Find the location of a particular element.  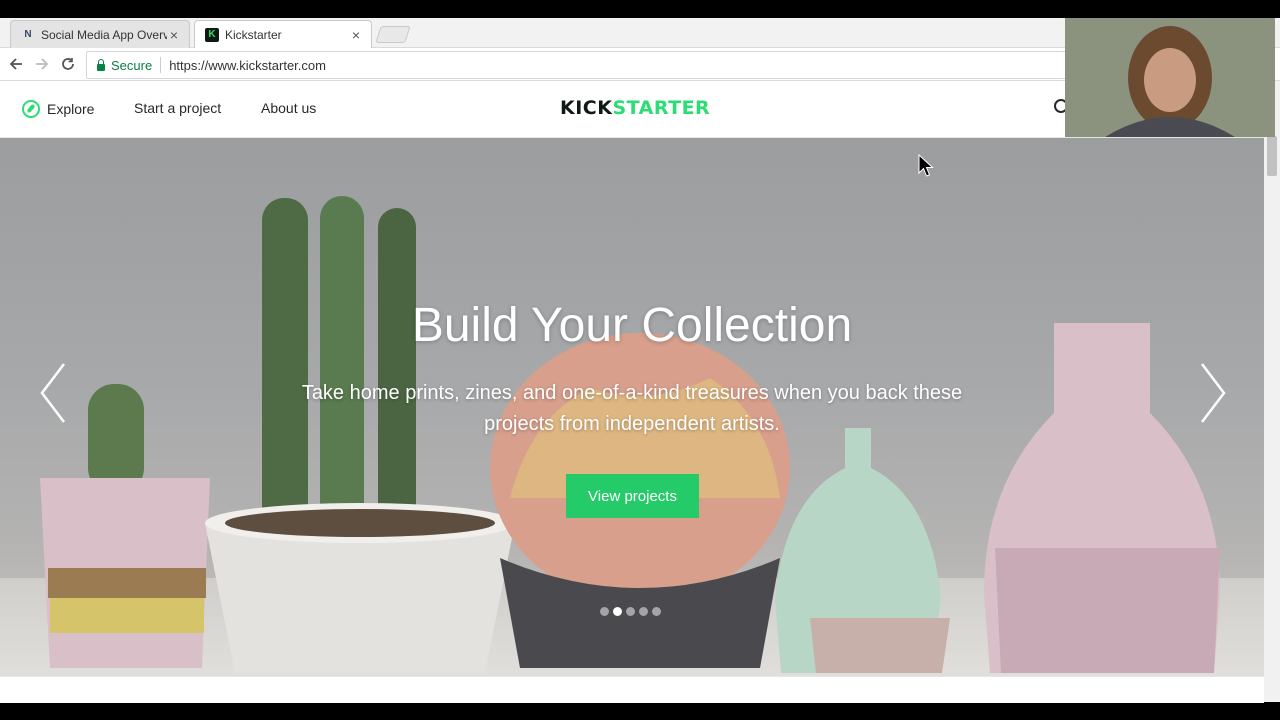

kickstarter-logo: KICKSTARTER is located at coordinates (635, 108).